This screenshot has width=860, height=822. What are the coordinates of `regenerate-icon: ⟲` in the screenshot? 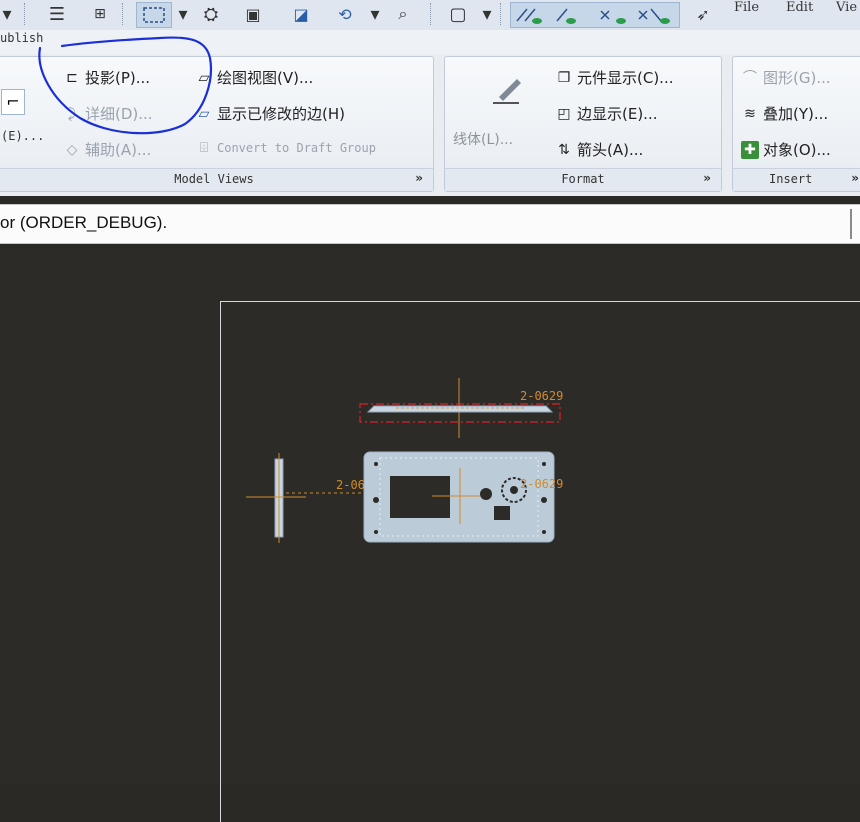 It's located at (345, 14).